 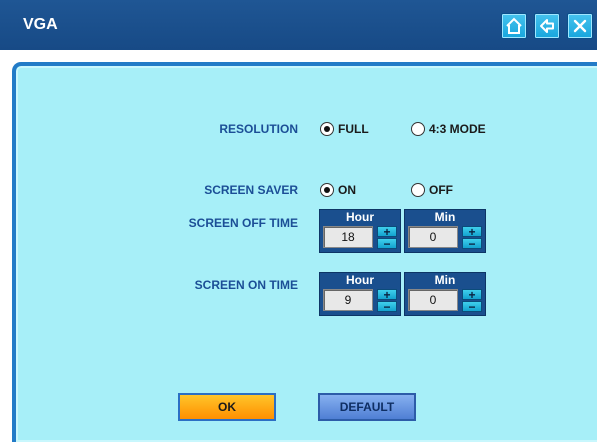 I want to click on title-bar: VGA, so click(x=298, y=25).